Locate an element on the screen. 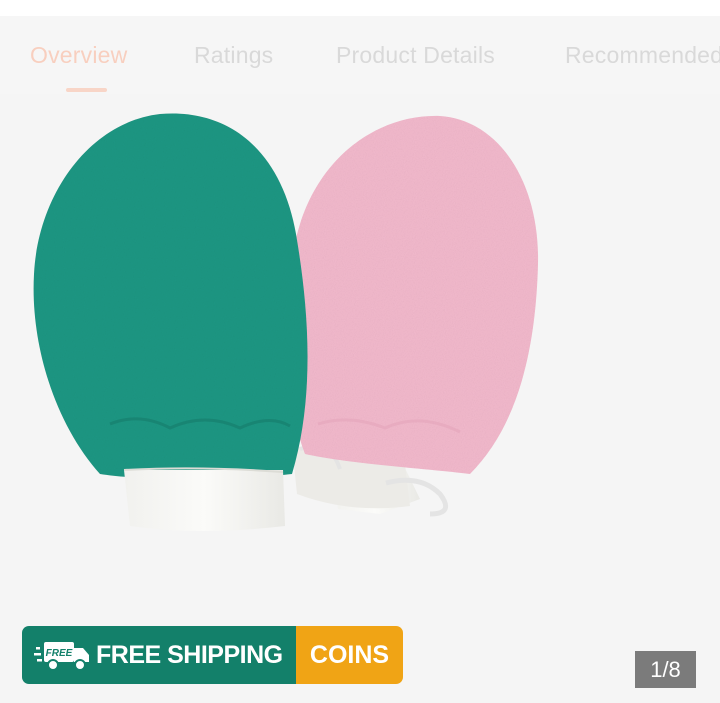  free-shipping-section: FREE FREE SHIPPING is located at coordinates (159, 655).